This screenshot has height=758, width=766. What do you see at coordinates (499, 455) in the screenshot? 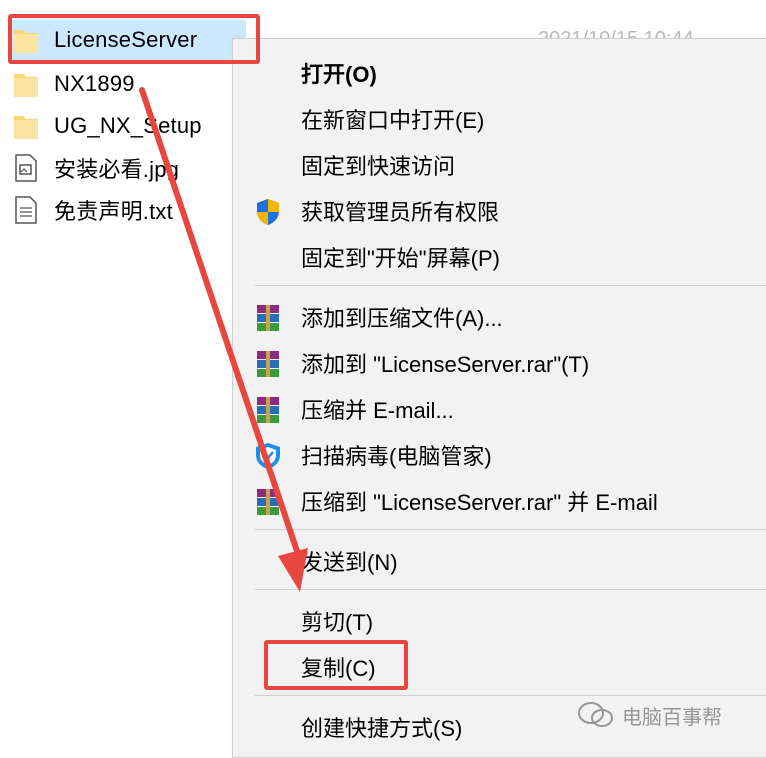
I see `menu-item-scan-virus: 扫描病毒(电脑管家)` at bounding box center [499, 455].